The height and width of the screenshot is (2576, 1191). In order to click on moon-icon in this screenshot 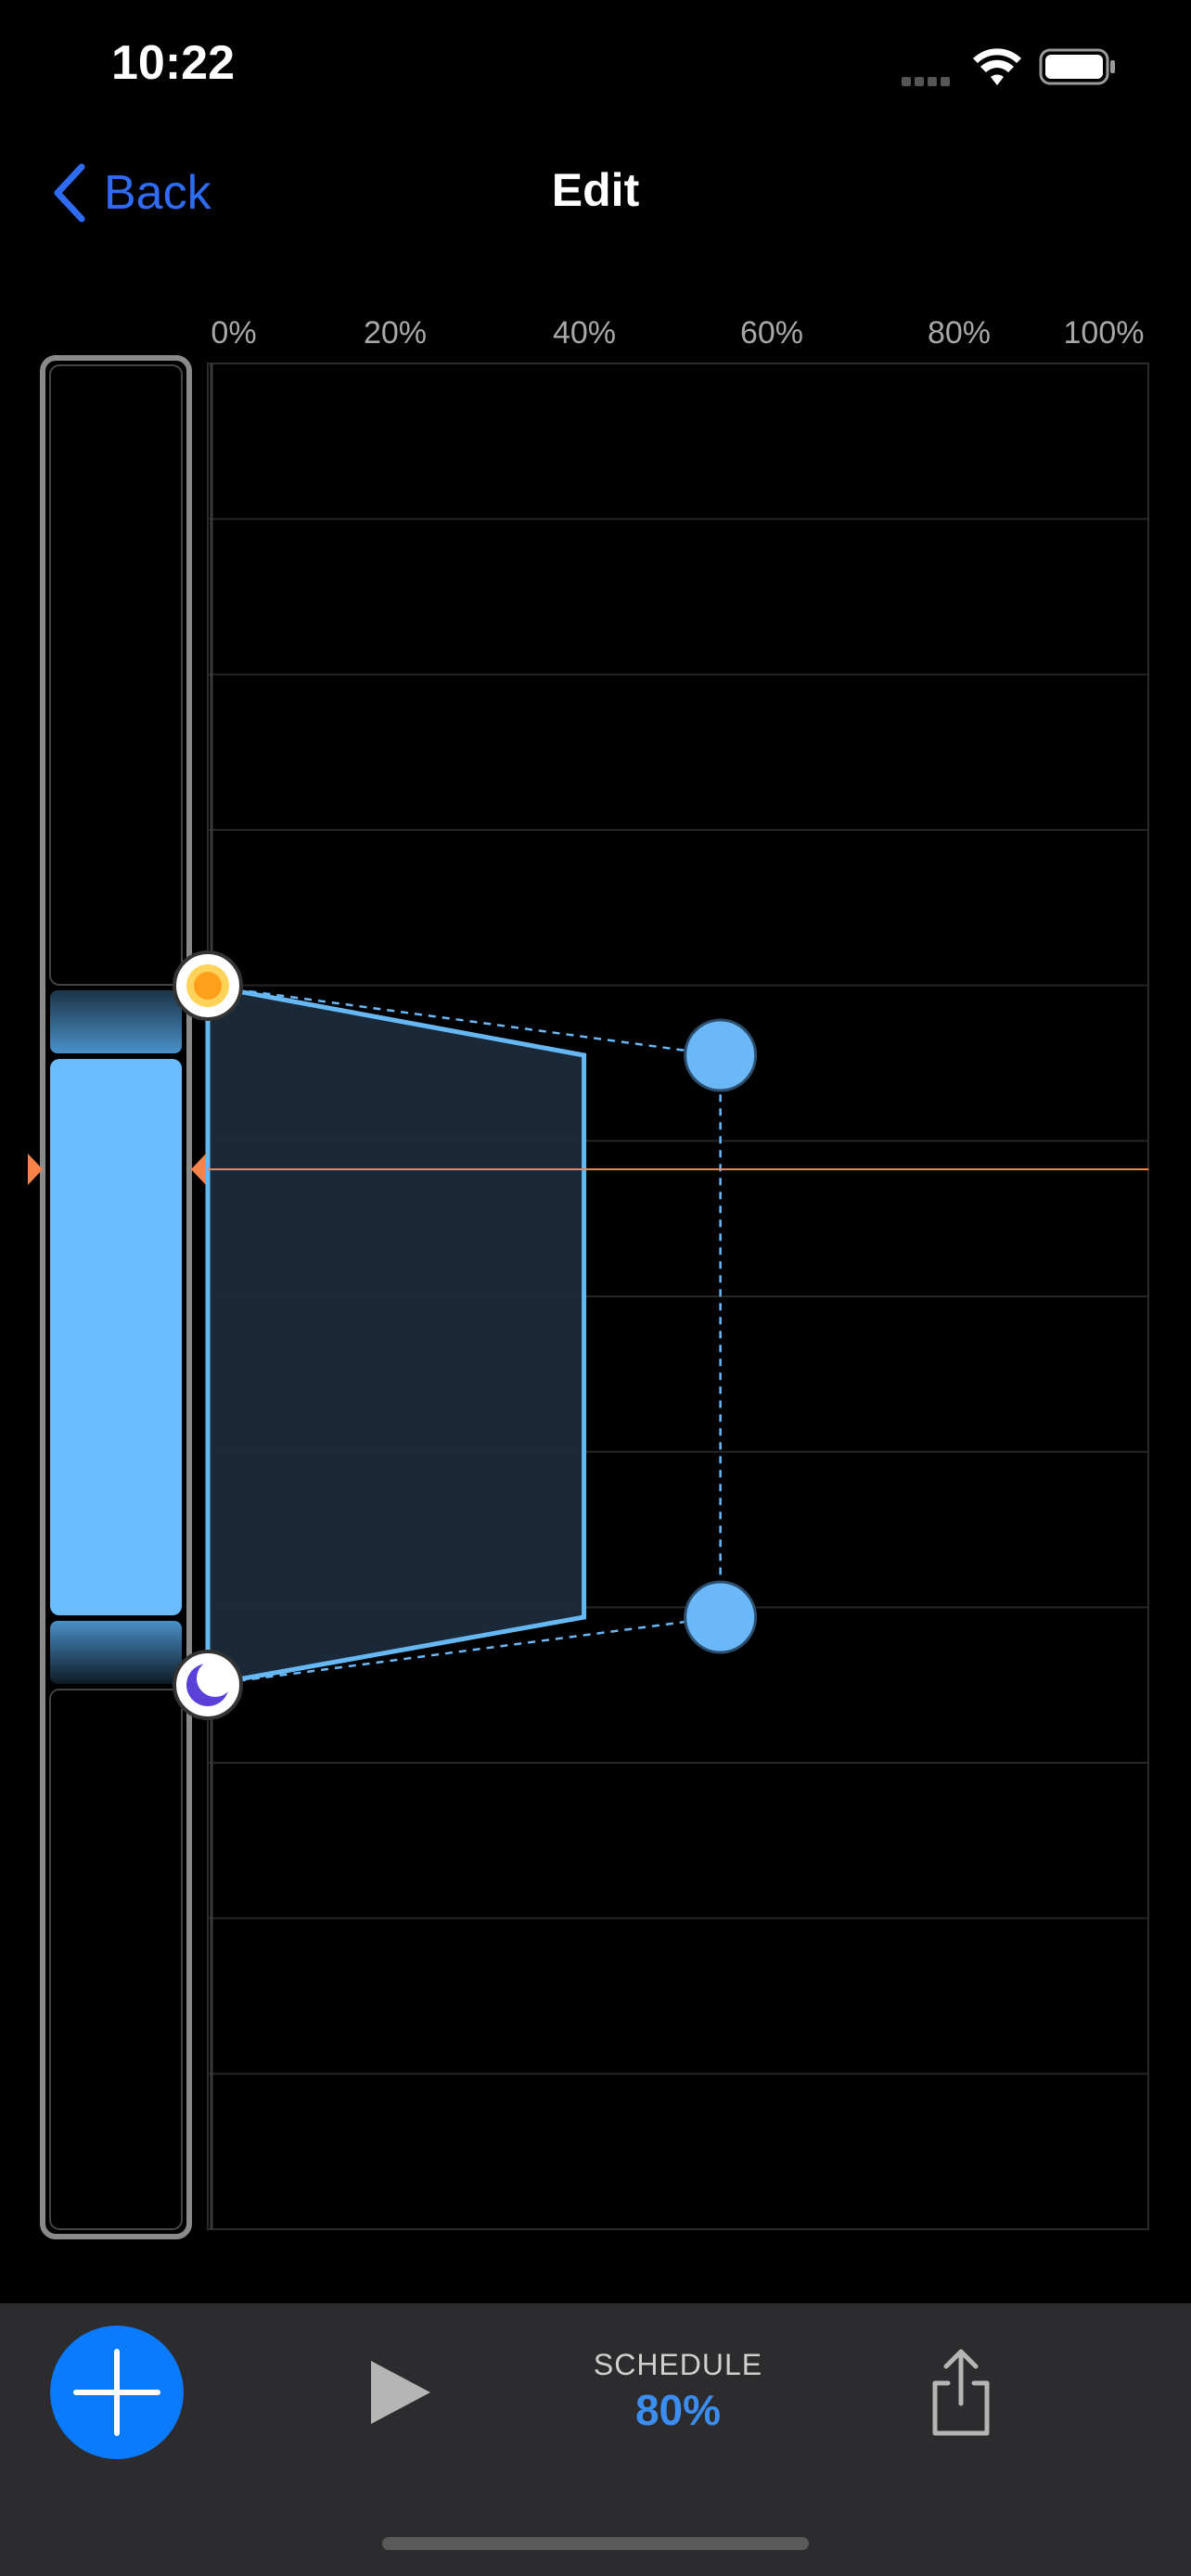, I will do `click(208, 1685)`.